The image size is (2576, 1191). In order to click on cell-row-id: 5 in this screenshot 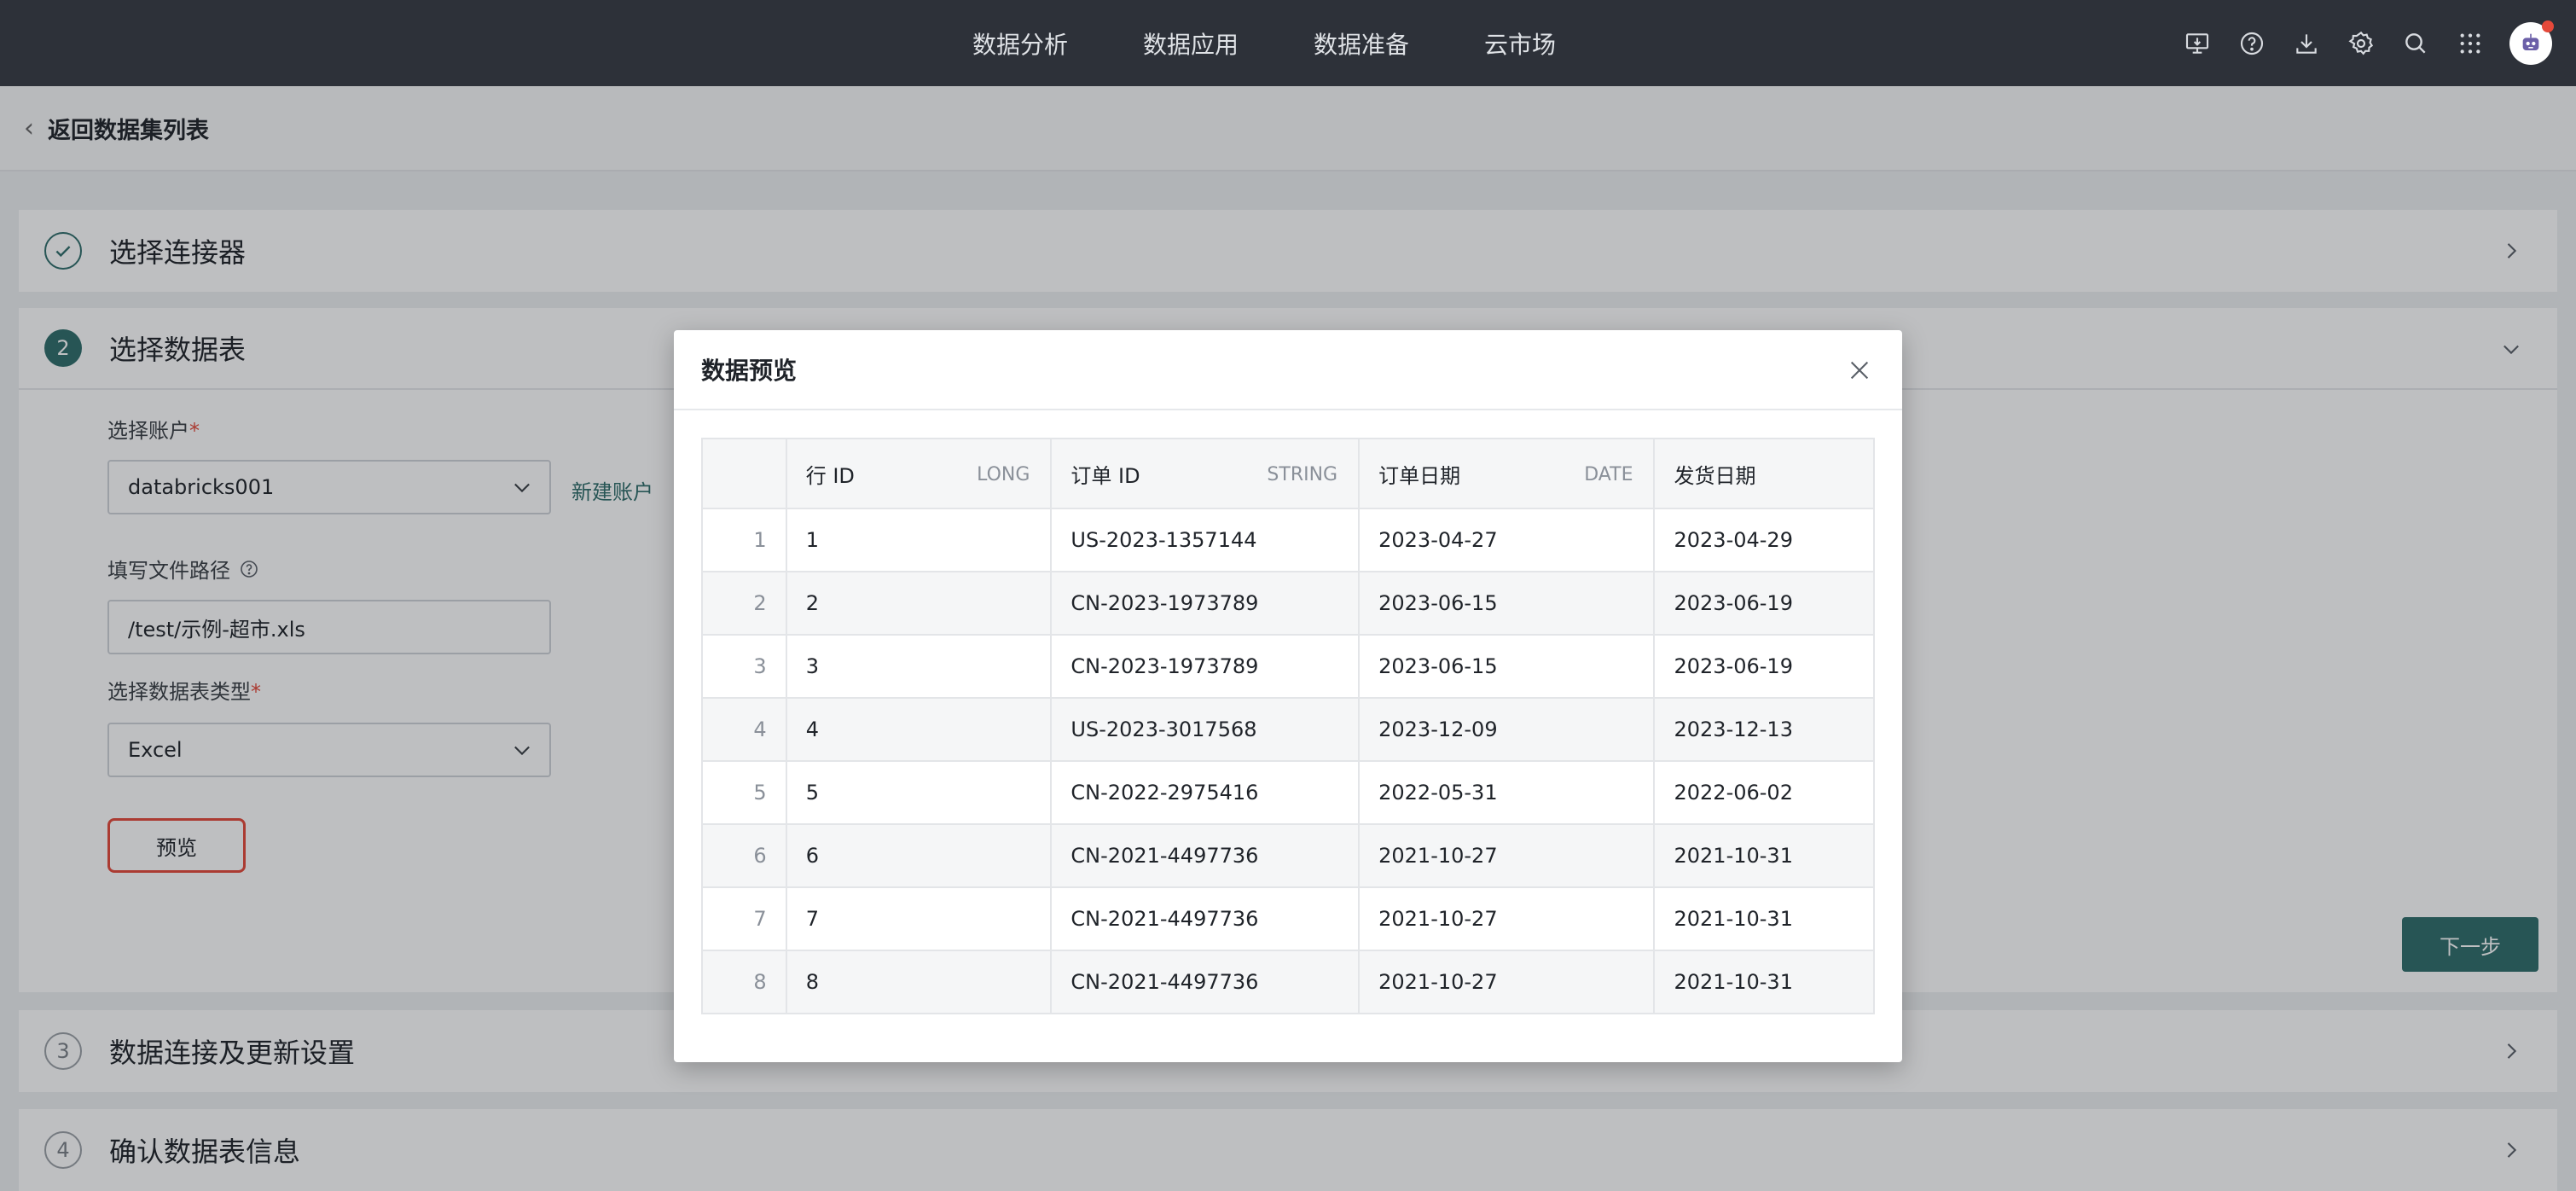, I will do `click(919, 792)`.